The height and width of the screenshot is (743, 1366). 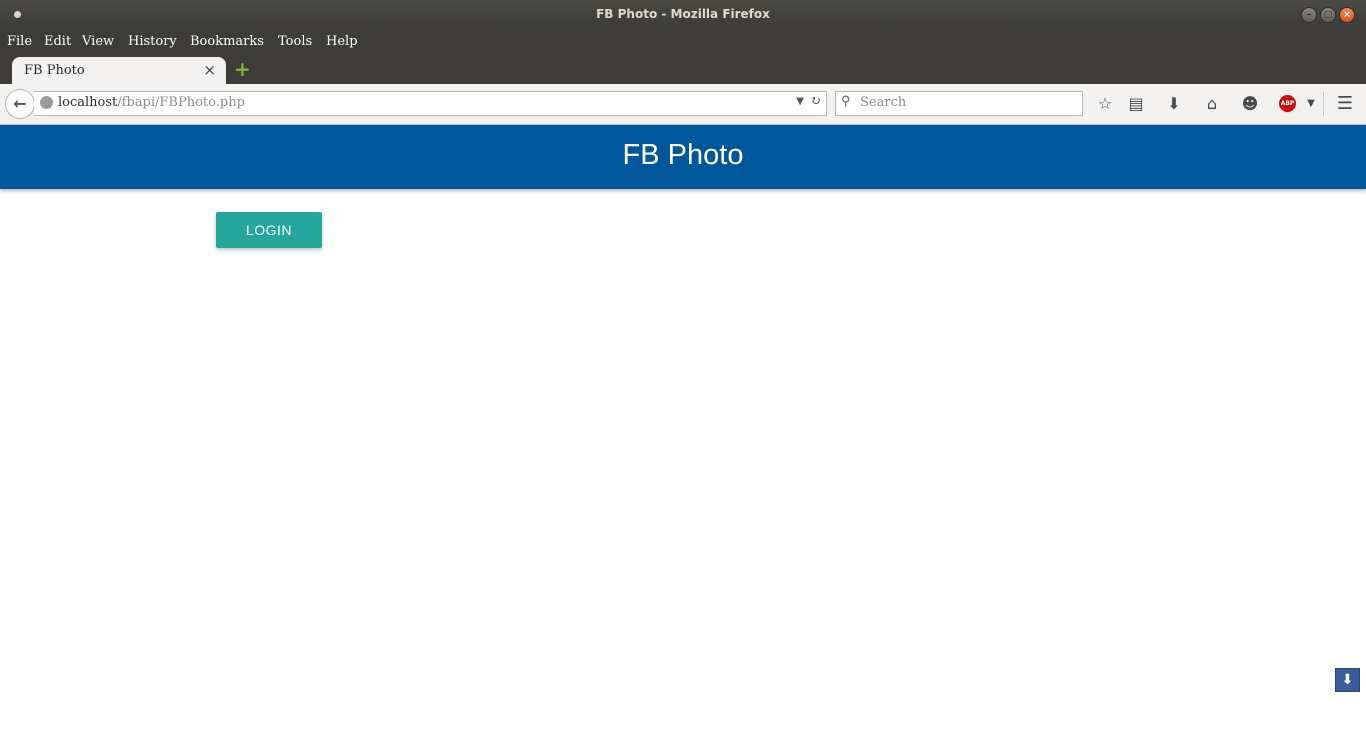 What do you see at coordinates (152, 41) in the screenshot?
I see `menu-history: History` at bounding box center [152, 41].